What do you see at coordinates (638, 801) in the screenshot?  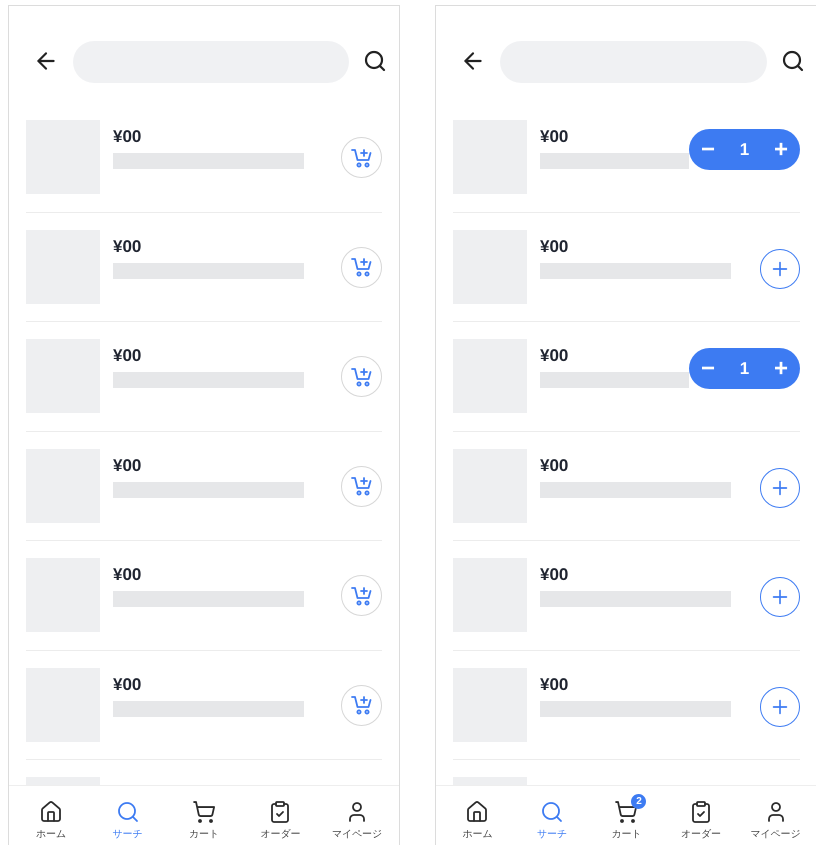 I see `cart-badge: 2` at bounding box center [638, 801].